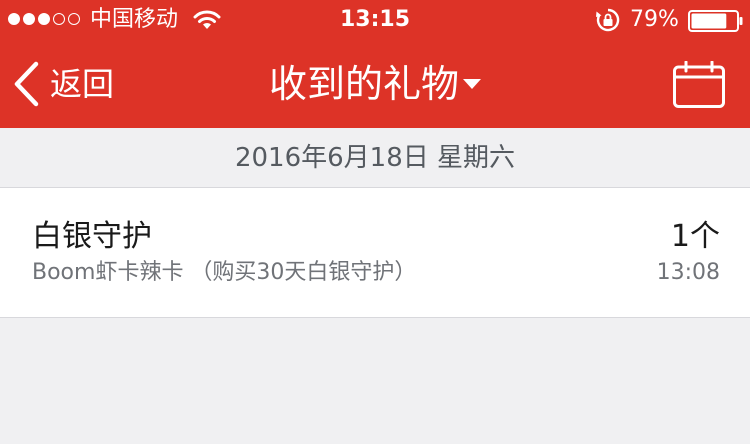 Image resolution: width=750 pixels, height=444 pixels. Describe the element at coordinates (92, 236) in the screenshot. I see `gift-name: 白银守护` at that location.